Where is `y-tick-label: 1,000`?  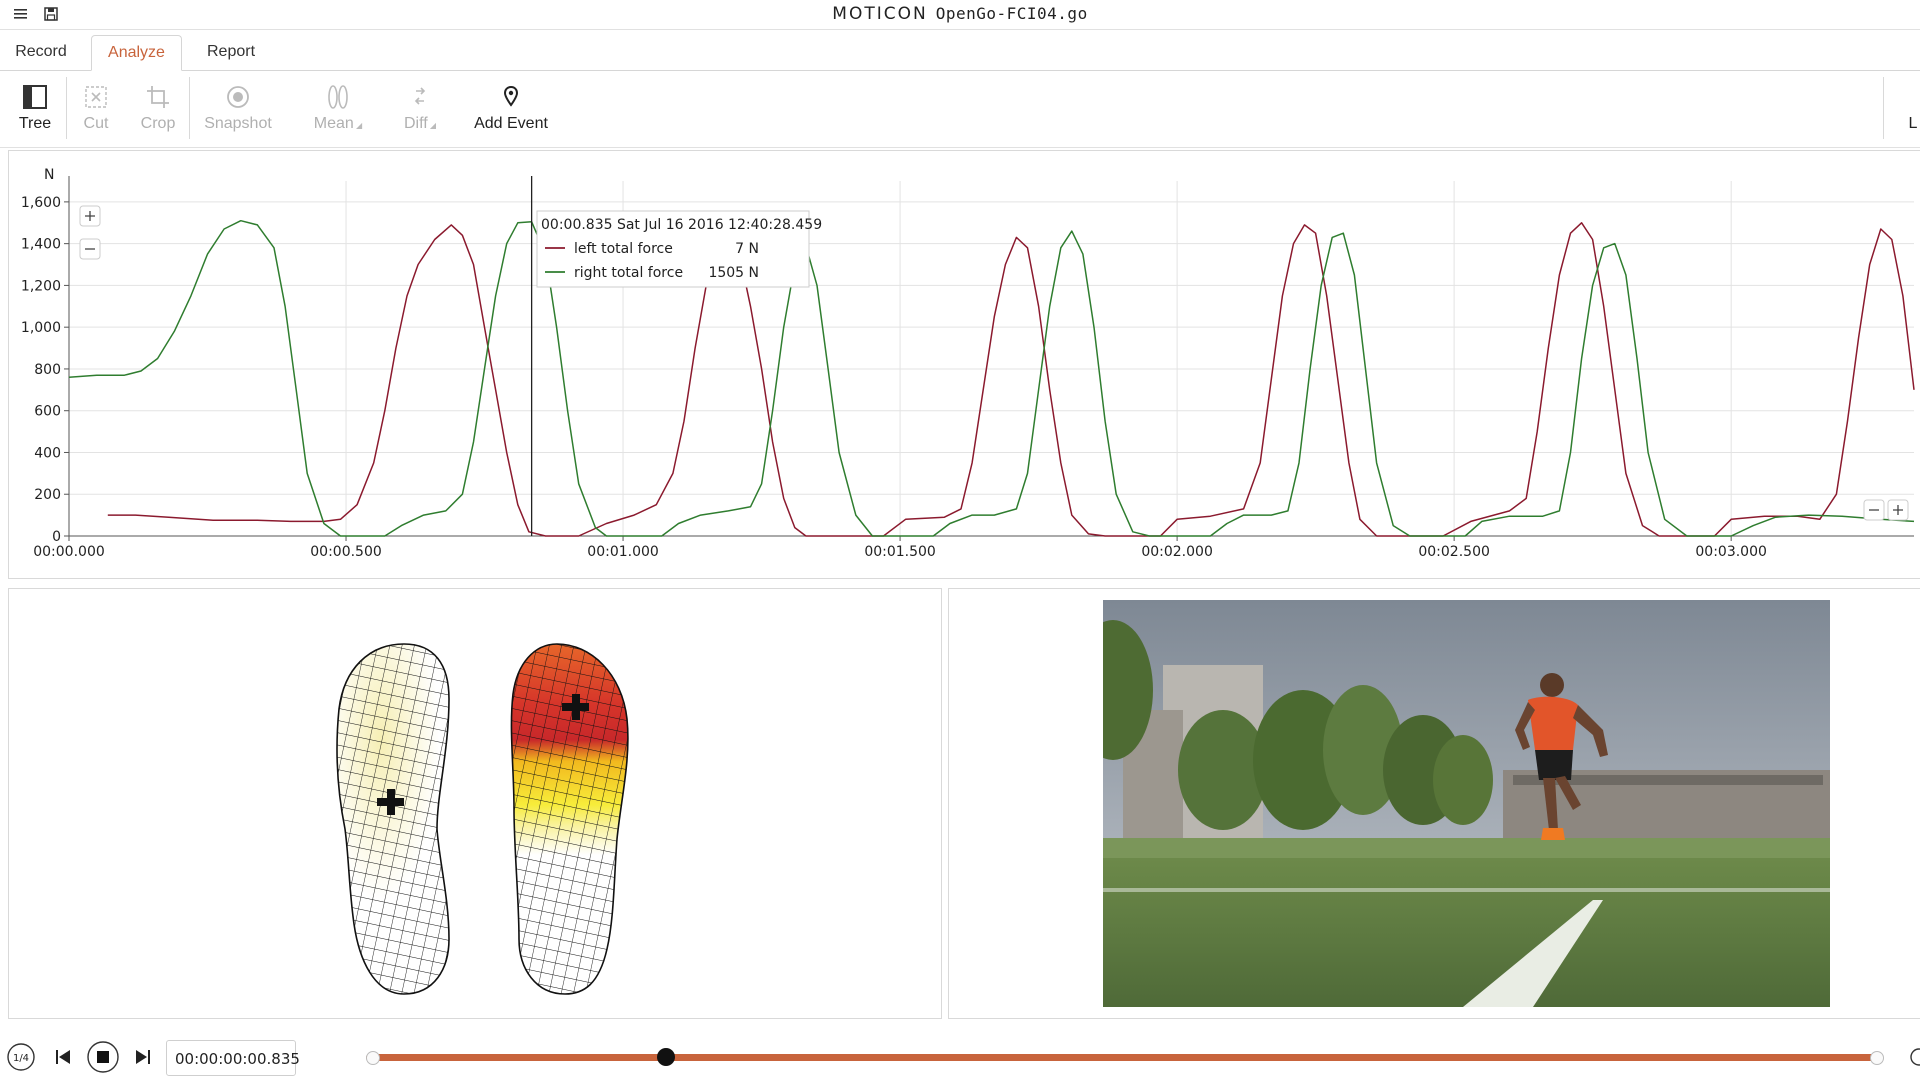 y-tick-label: 1,000 is located at coordinates (41, 328).